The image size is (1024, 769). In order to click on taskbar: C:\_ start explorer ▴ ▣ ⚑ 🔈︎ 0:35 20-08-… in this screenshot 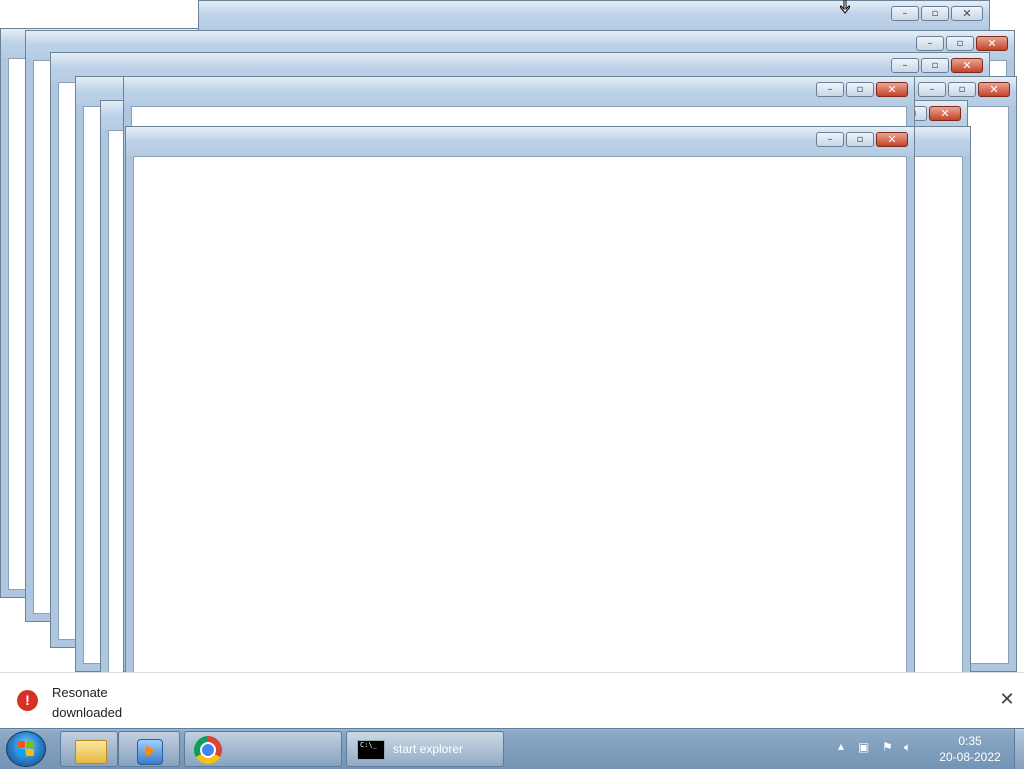, I will do `click(512, 748)`.